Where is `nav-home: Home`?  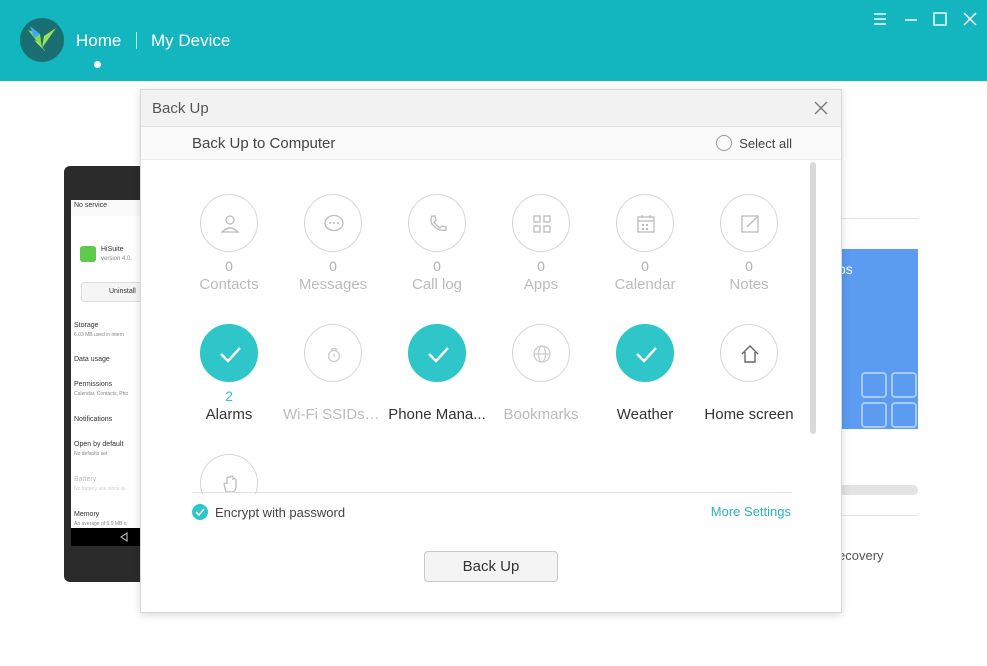 nav-home: Home is located at coordinates (98, 41).